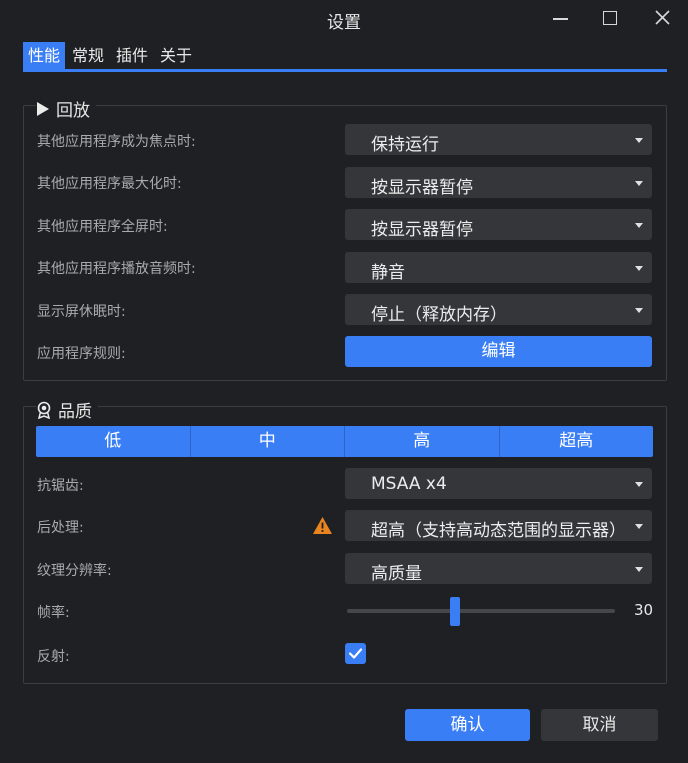 This screenshot has width=688, height=763. What do you see at coordinates (53, 657) in the screenshot?
I see `reflection-label: 反射:` at bounding box center [53, 657].